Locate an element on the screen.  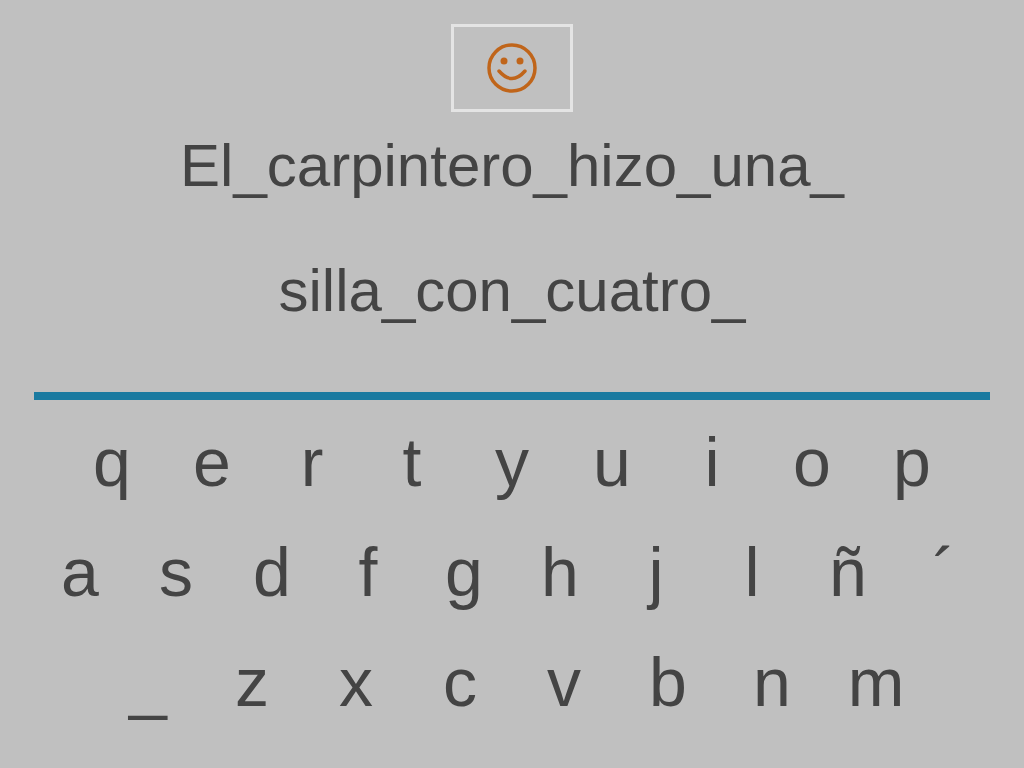
letter-key: c is located at coordinates (460, 682).